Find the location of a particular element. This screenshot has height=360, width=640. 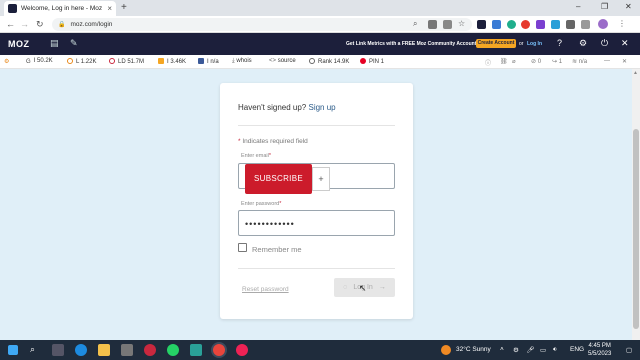

metric-rank: Rank 14.9K is located at coordinates (329, 61).